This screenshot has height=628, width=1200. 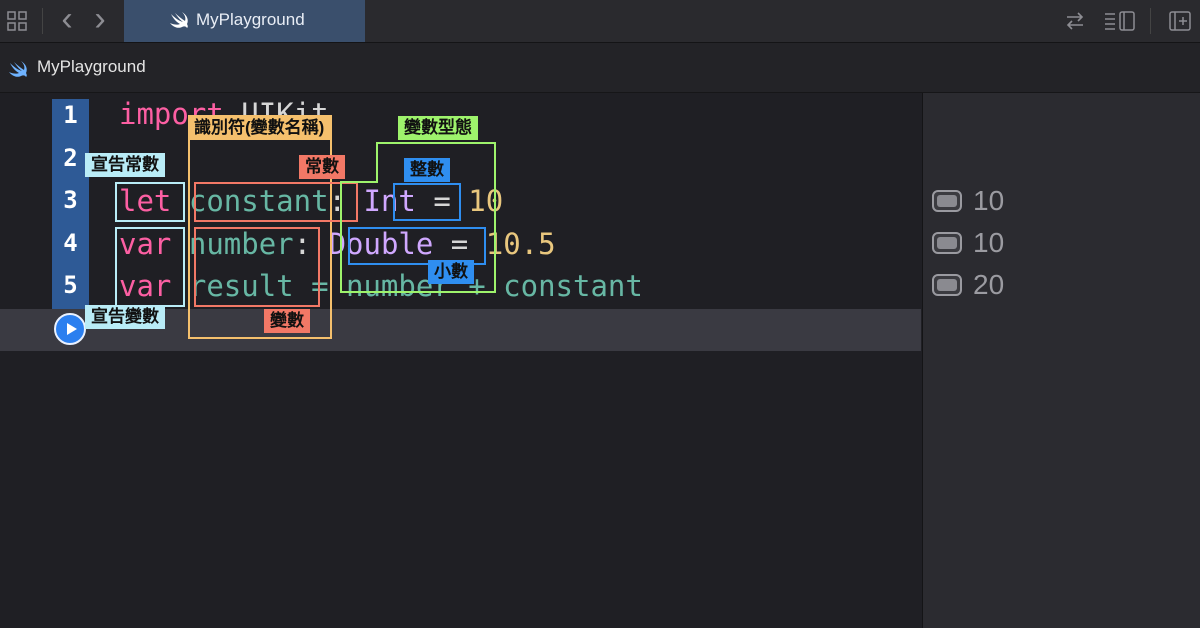 I want to click on forward-icon: ›, so click(x=100, y=20).